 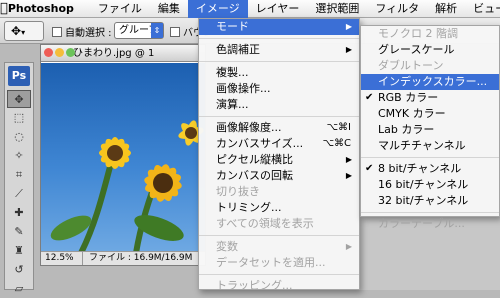 What do you see at coordinates (238, 191) in the screenshot?
I see `image-menu-item-label: 切り抜き` at bounding box center [238, 191].